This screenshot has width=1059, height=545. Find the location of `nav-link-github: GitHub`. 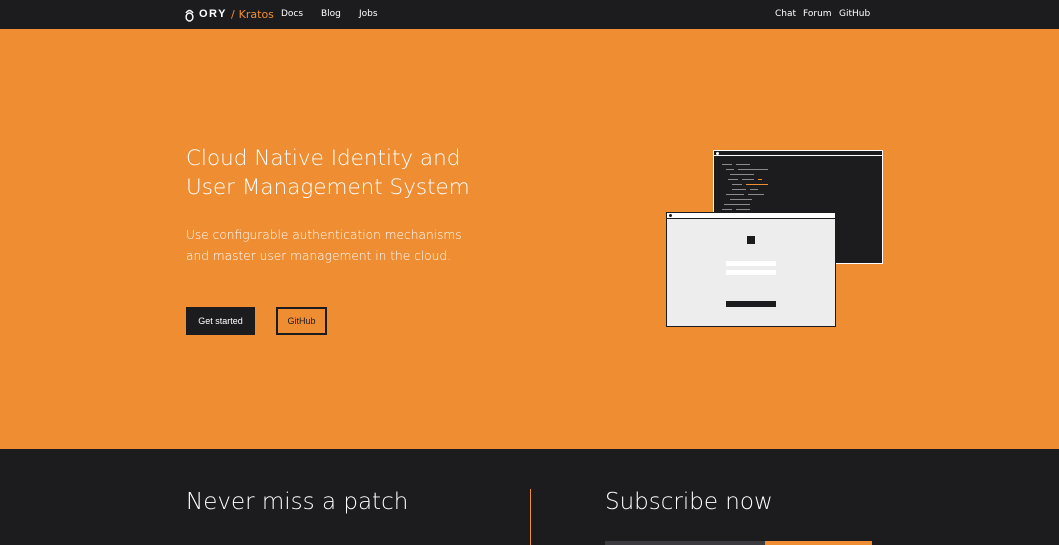

nav-link-github: GitHub is located at coordinates (854, 14).